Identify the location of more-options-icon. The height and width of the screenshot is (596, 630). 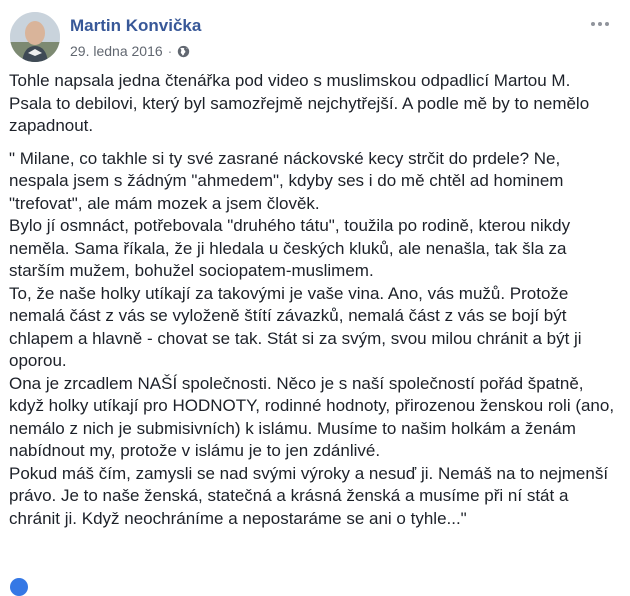
(600, 24).